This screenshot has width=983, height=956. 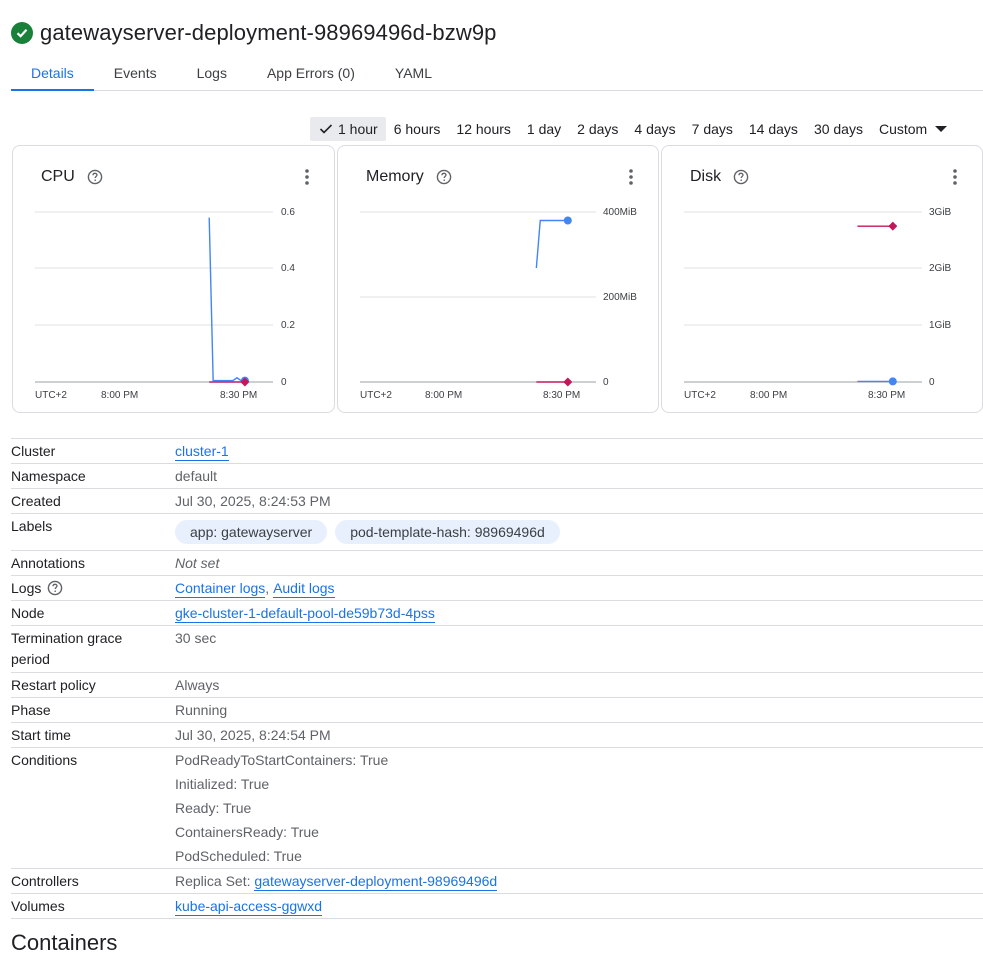 What do you see at coordinates (497, 501) in the screenshot?
I see `detail-row-created: Created Jul 30, 2025, 8:24:53 PM` at bounding box center [497, 501].